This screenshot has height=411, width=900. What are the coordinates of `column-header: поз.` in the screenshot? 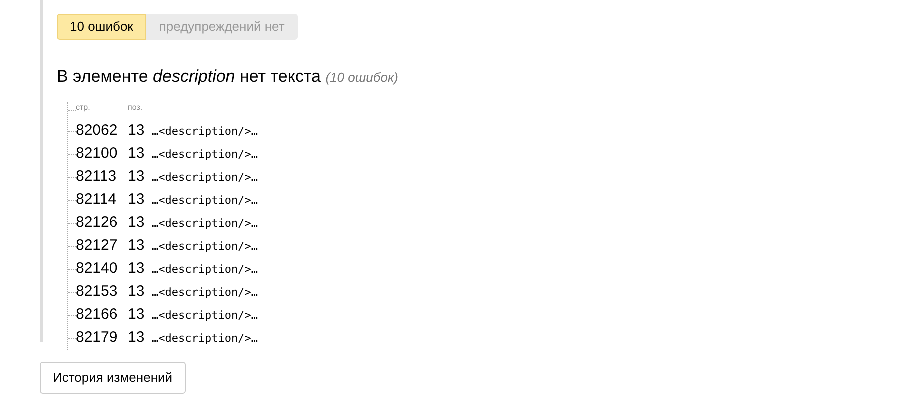 It's located at (136, 108).